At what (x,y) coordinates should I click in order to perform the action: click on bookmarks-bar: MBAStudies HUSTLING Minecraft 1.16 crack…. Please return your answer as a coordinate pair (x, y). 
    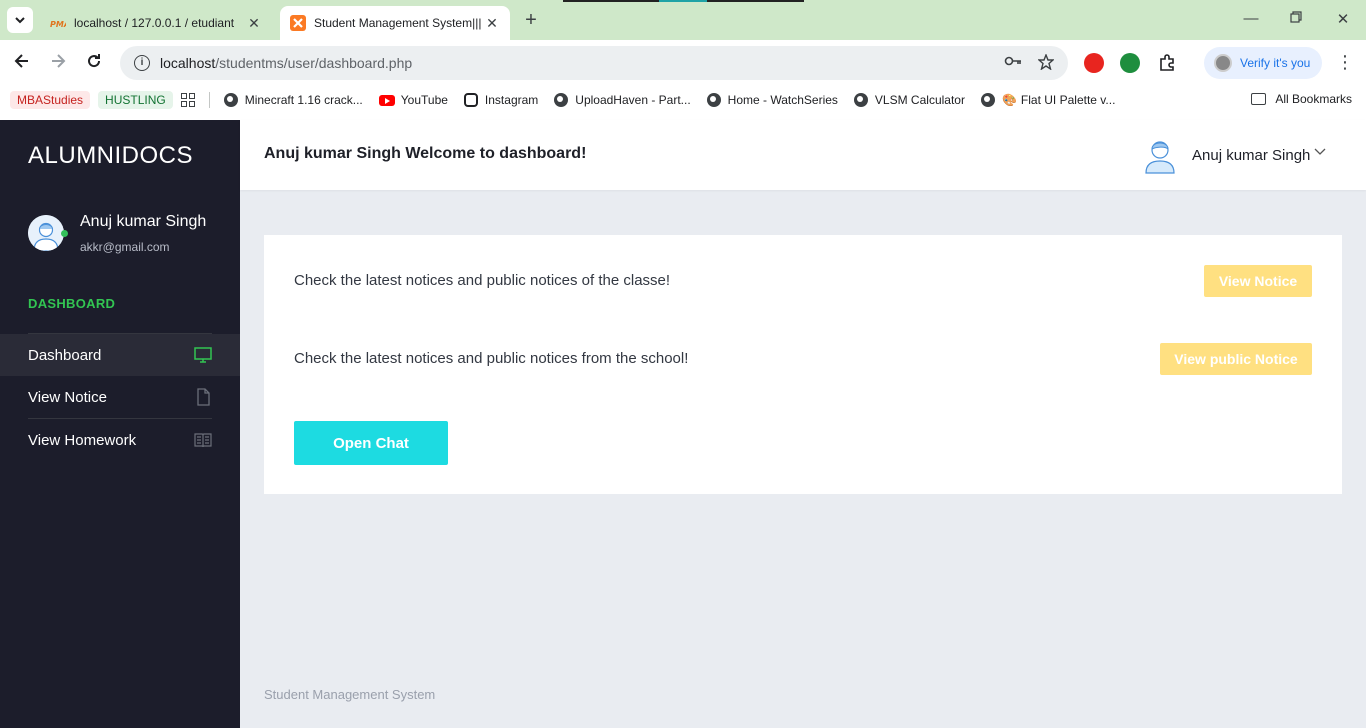
    Looking at the image, I should click on (683, 100).